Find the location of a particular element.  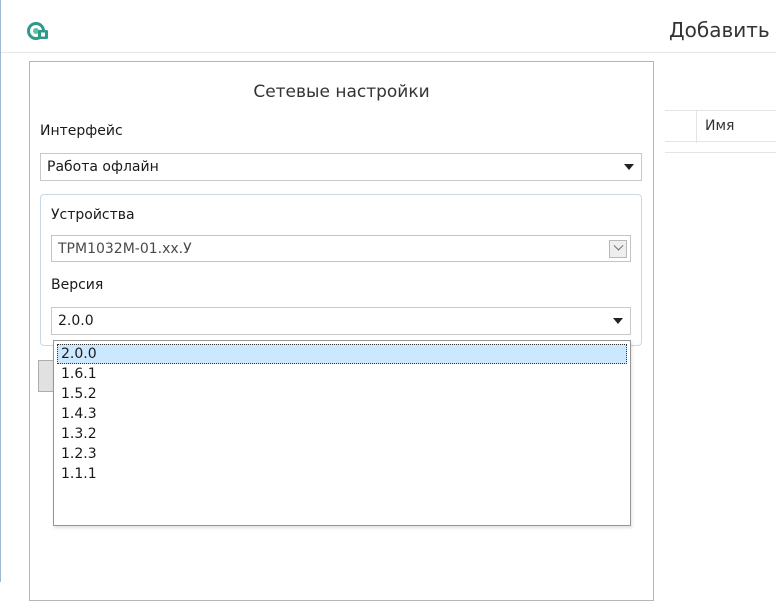

device-select-value: ТРМ1032М-01.xx.У is located at coordinates (125, 248).